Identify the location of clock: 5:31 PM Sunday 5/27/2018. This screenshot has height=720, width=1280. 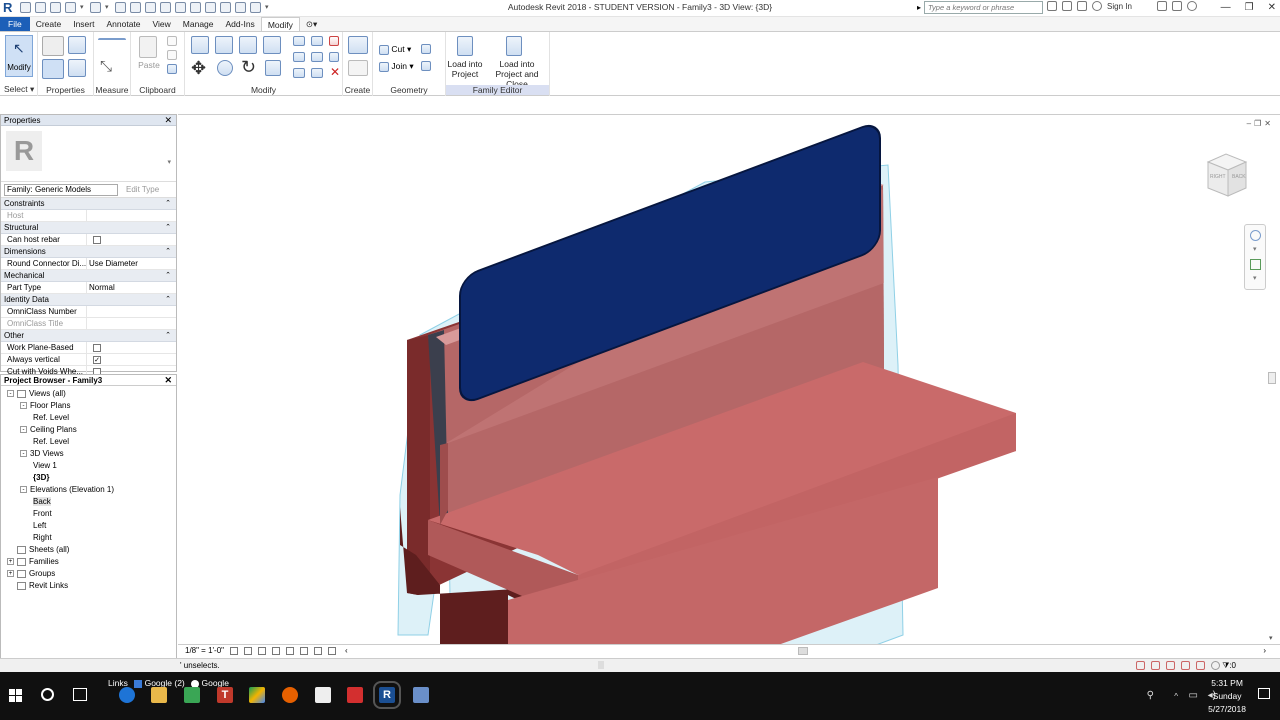
(1227, 696).